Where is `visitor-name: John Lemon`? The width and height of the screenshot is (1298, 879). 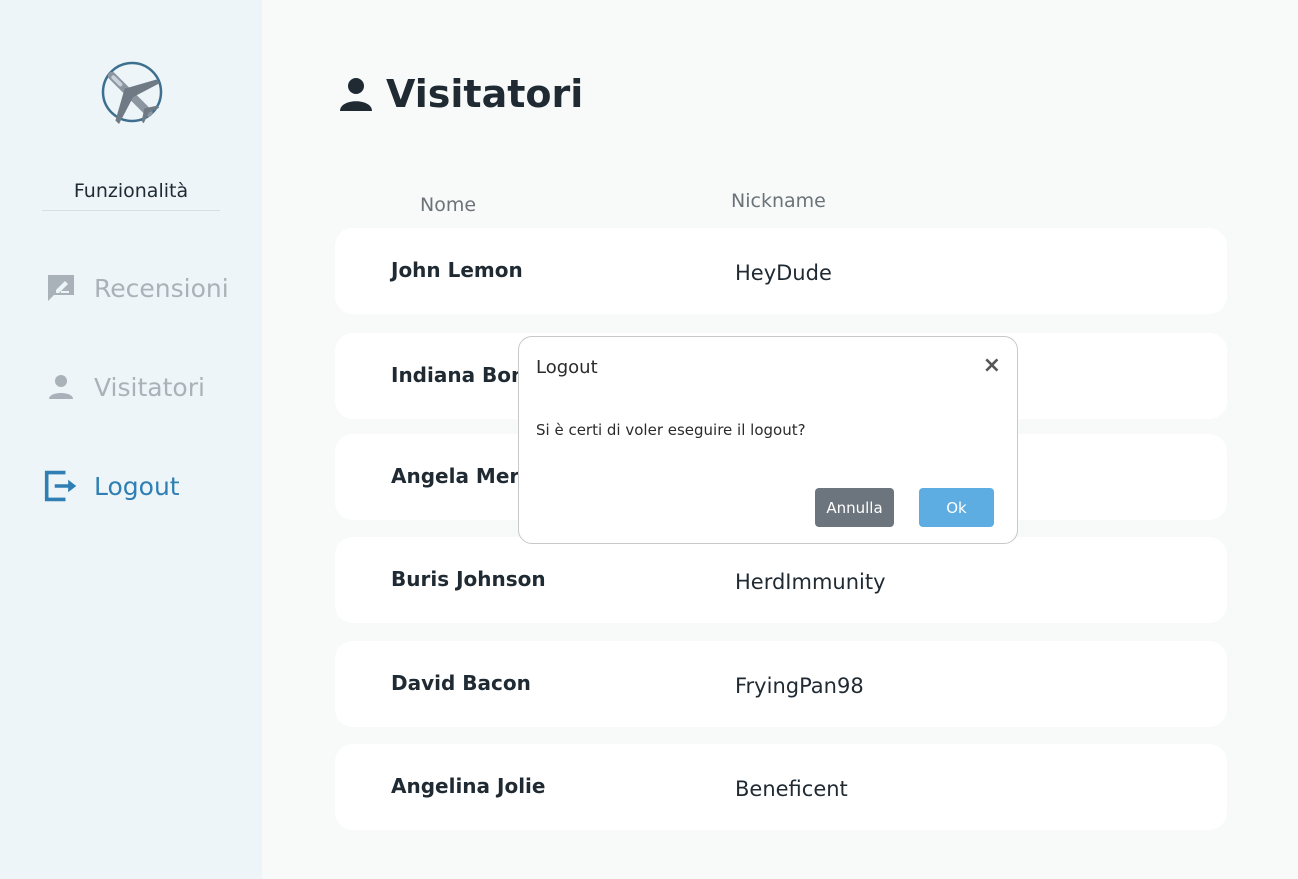 visitor-name: John Lemon is located at coordinates (457, 270).